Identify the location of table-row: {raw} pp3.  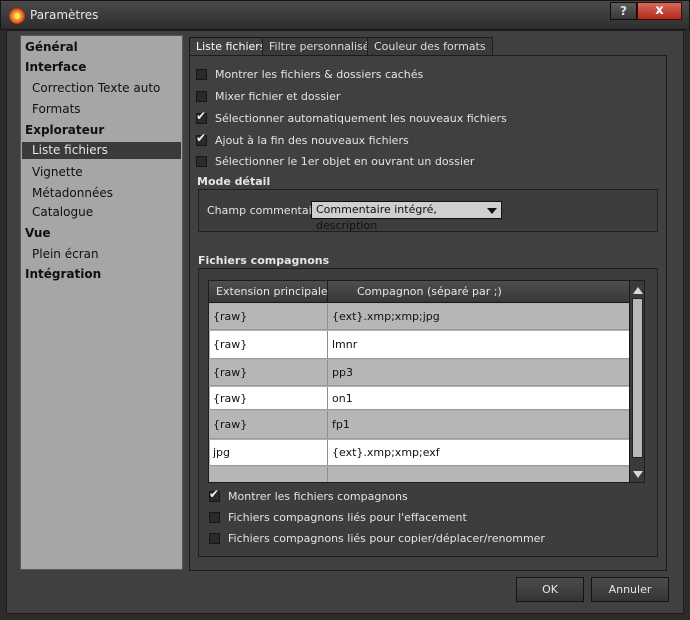
(419, 373).